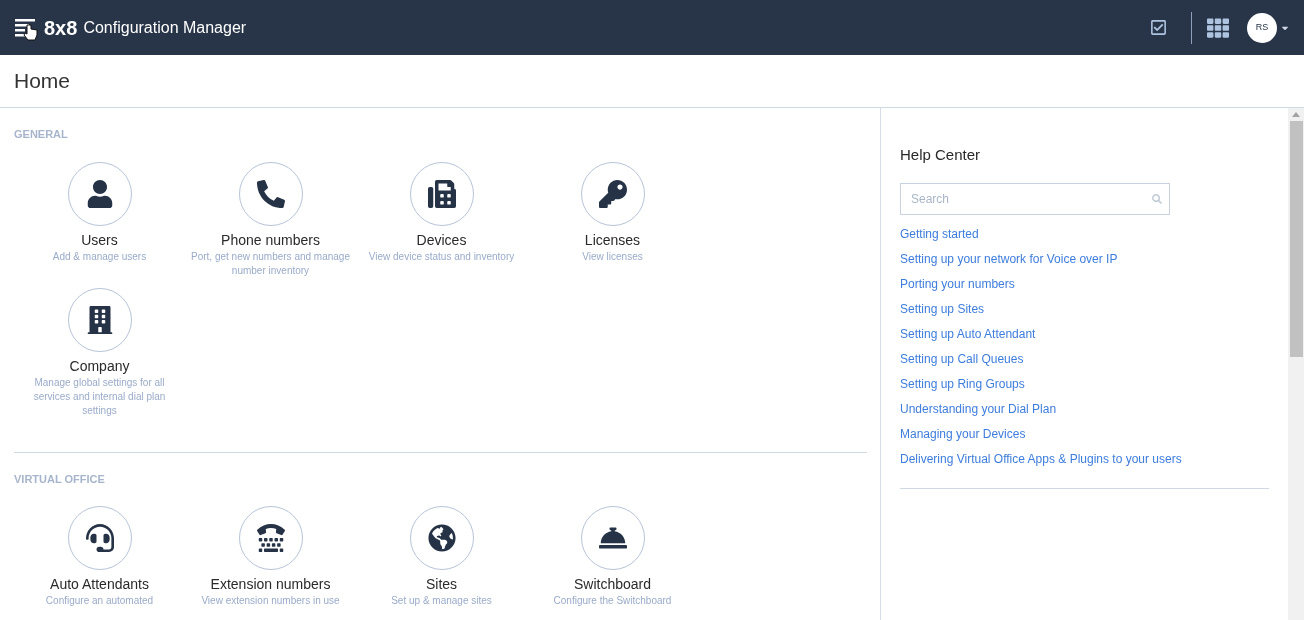  Describe the element at coordinates (1035, 198) in the screenshot. I see `search-field: Search` at that location.